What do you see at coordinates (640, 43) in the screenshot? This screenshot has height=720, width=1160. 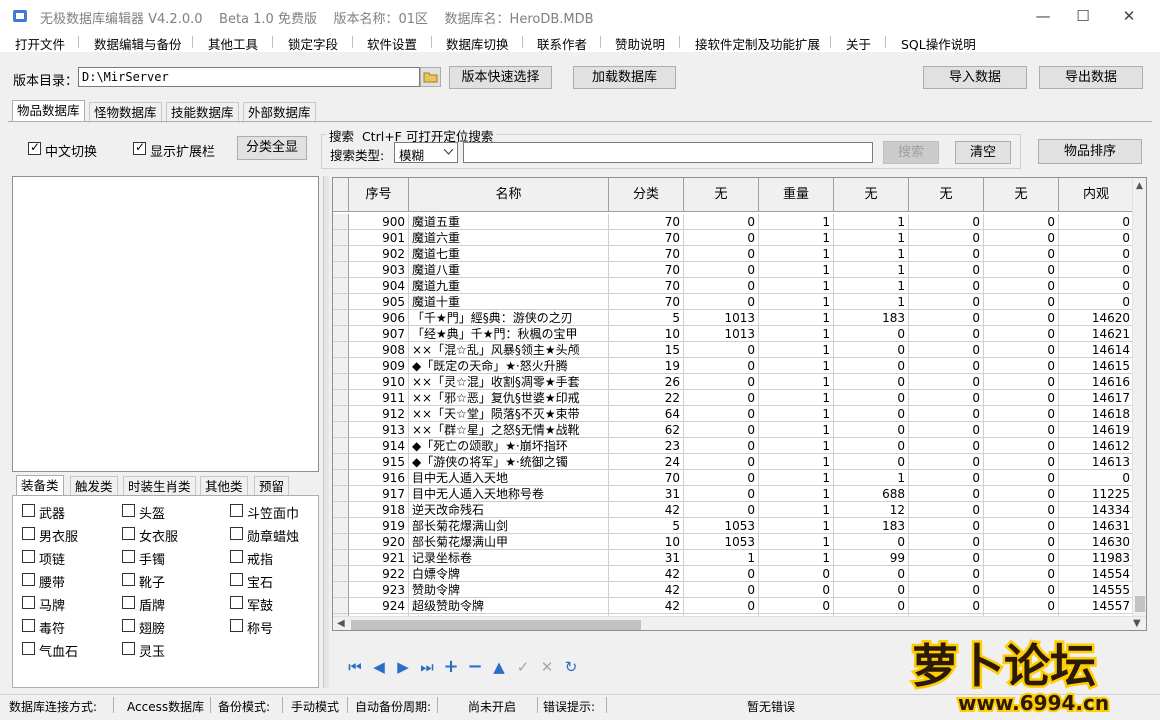 I see `menu-sponsor: 赞助说明` at bounding box center [640, 43].